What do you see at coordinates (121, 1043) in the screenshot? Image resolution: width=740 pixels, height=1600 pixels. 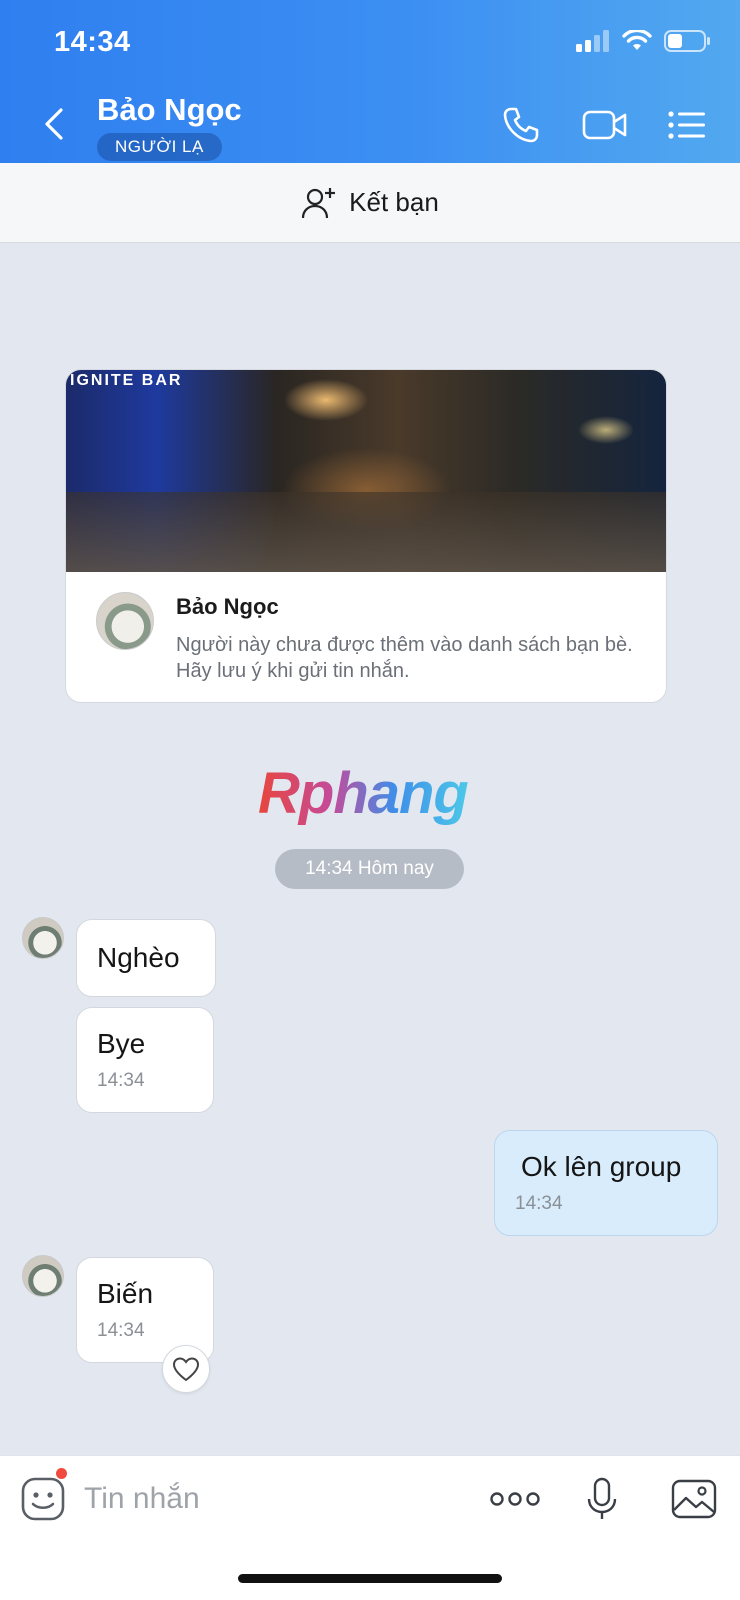 I see `message-text: Bye` at bounding box center [121, 1043].